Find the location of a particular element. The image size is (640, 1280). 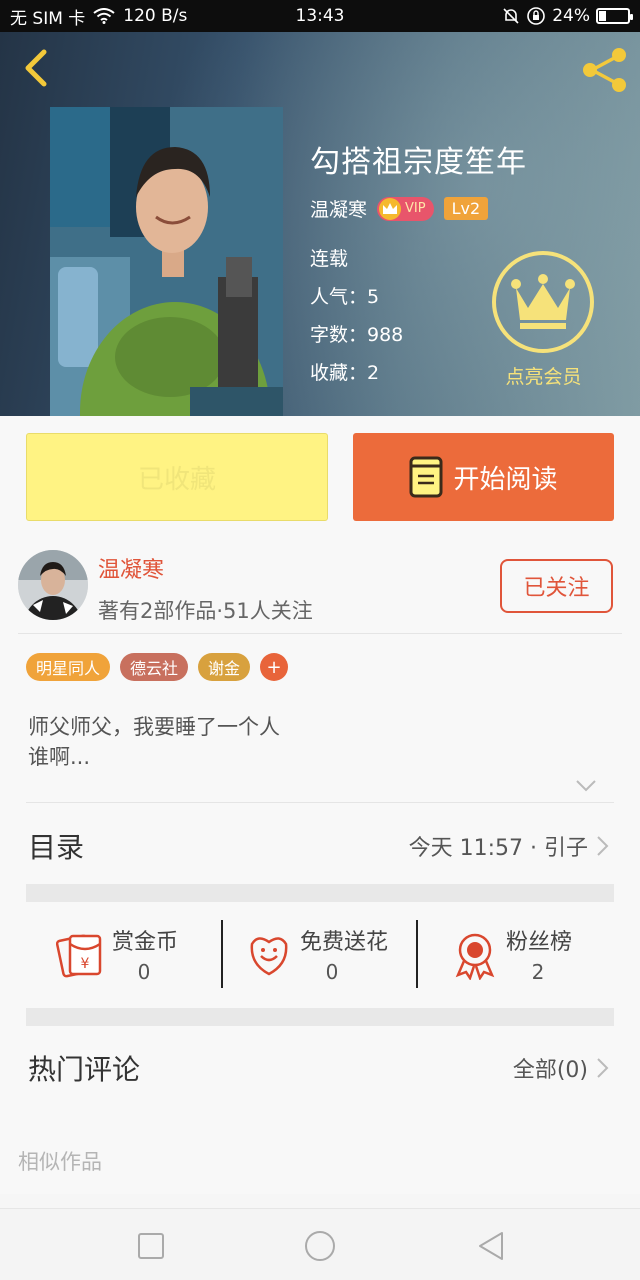

word-count: 字数：988 is located at coordinates (357, 335).